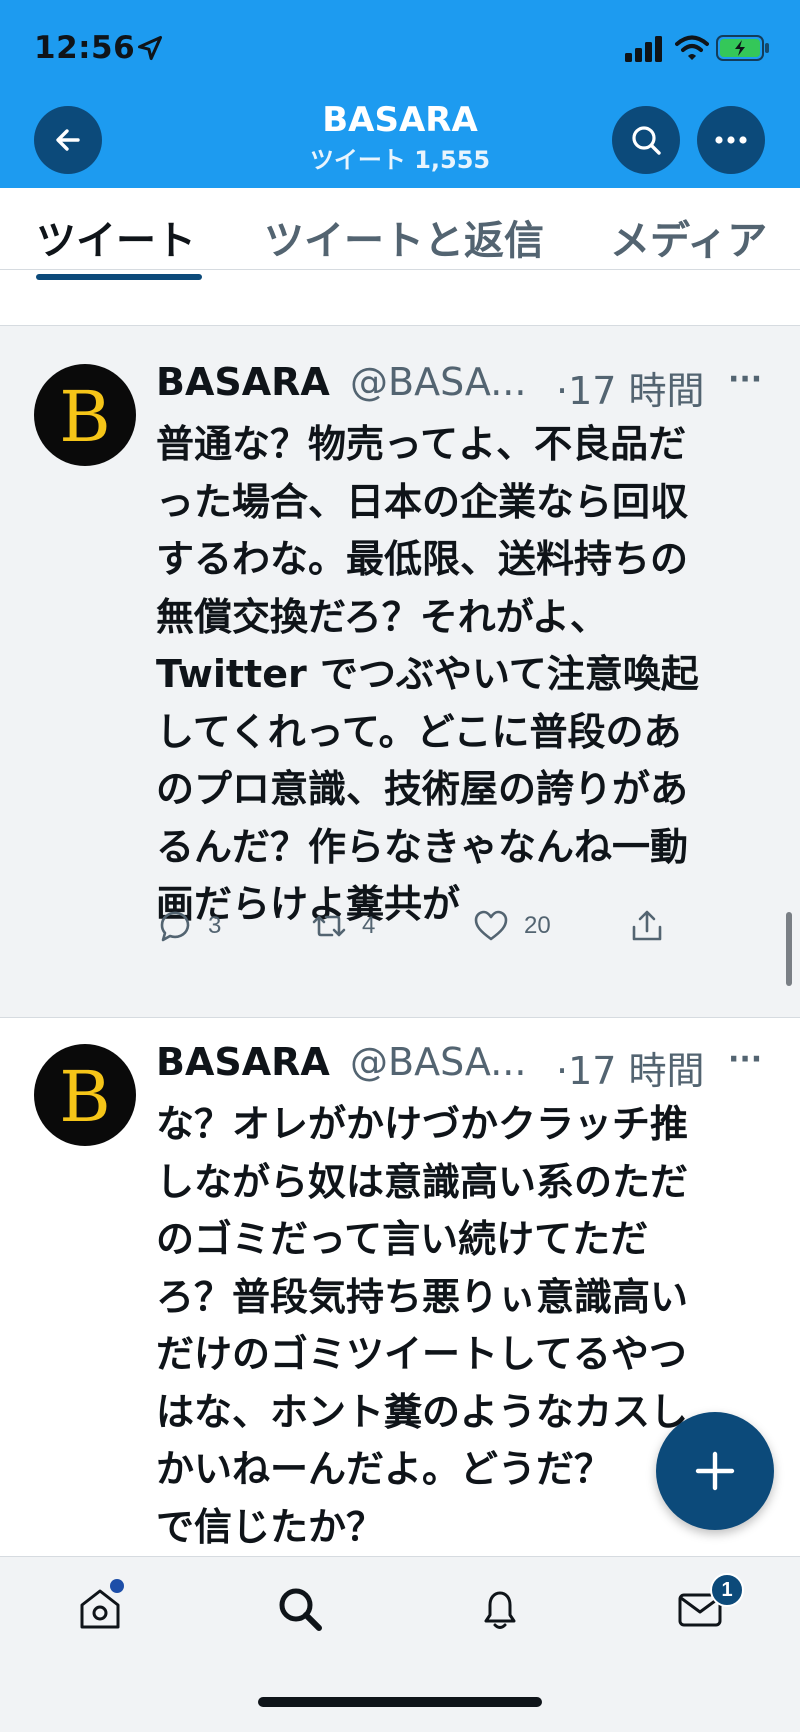 This screenshot has height=1732, width=800. I want to click on compose-tweet-button, so click(715, 1471).